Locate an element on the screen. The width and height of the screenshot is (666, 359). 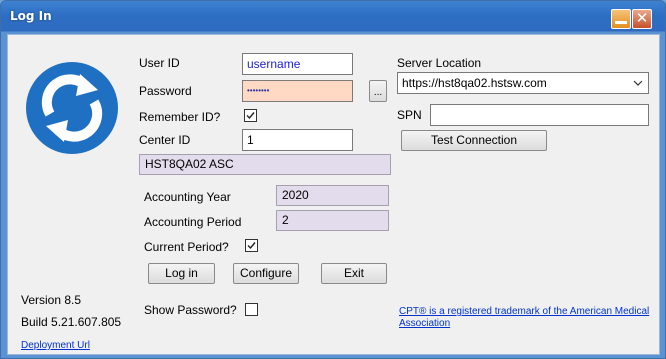
password-label: Password is located at coordinates (165, 91).